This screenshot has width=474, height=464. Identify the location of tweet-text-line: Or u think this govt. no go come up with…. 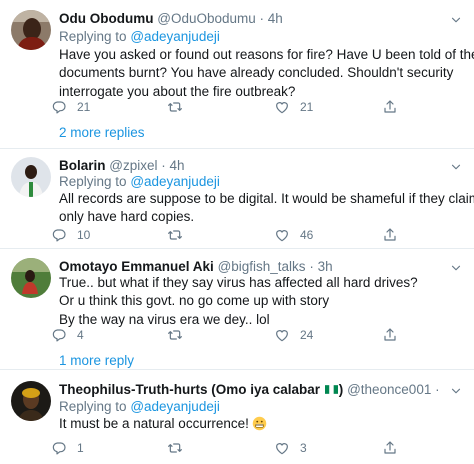
(194, 301).